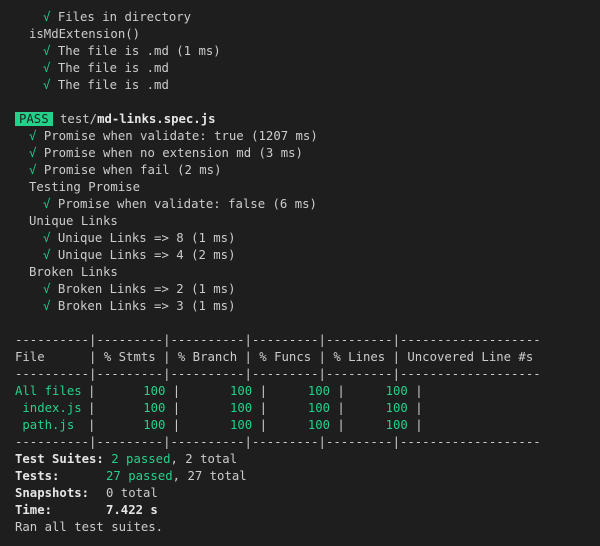 The image size is (600, 546). I want to click on test-group-heading: Broken Links, so click(73, 272).